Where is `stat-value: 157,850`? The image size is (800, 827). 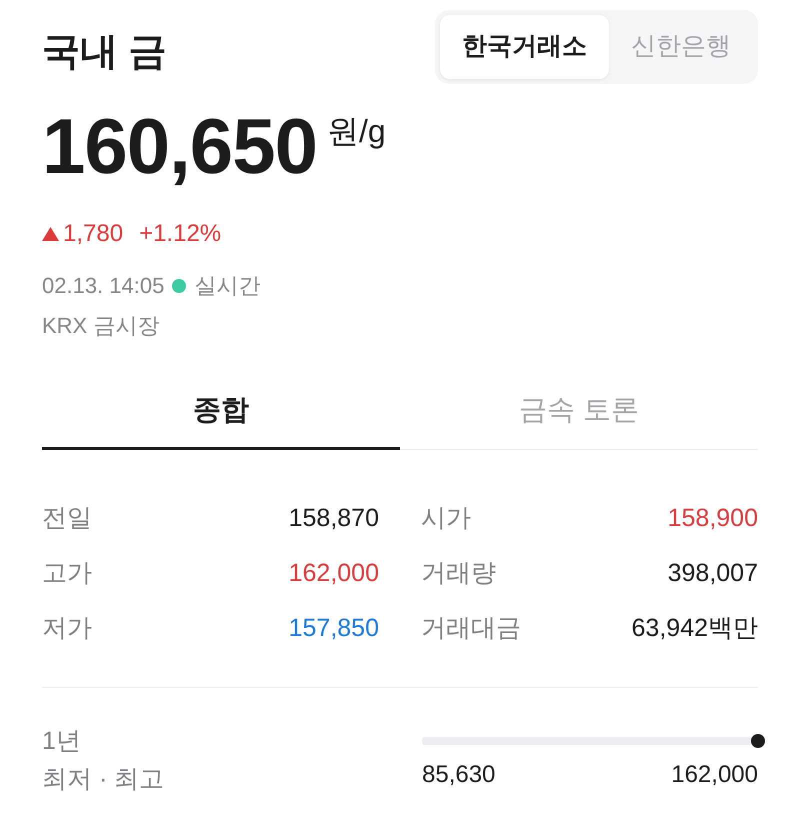
stat-value: 157,850 is located at coordinates (333, 628).